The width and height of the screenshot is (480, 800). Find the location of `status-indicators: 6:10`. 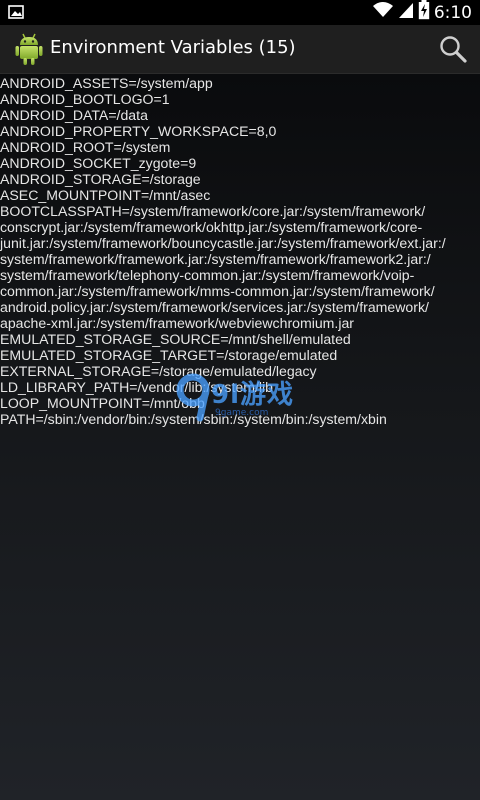

status-indicators: 6:10 is located at coordinates (422, 12).